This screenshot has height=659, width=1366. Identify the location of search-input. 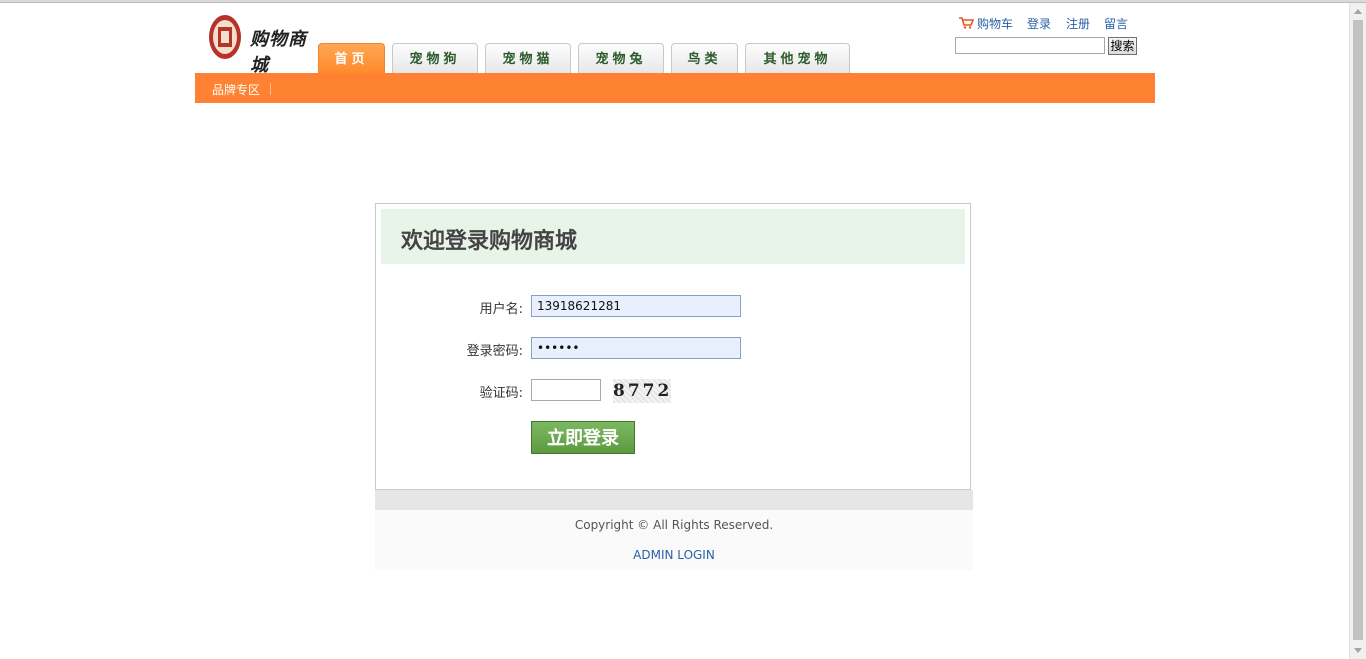
(1030, 45).